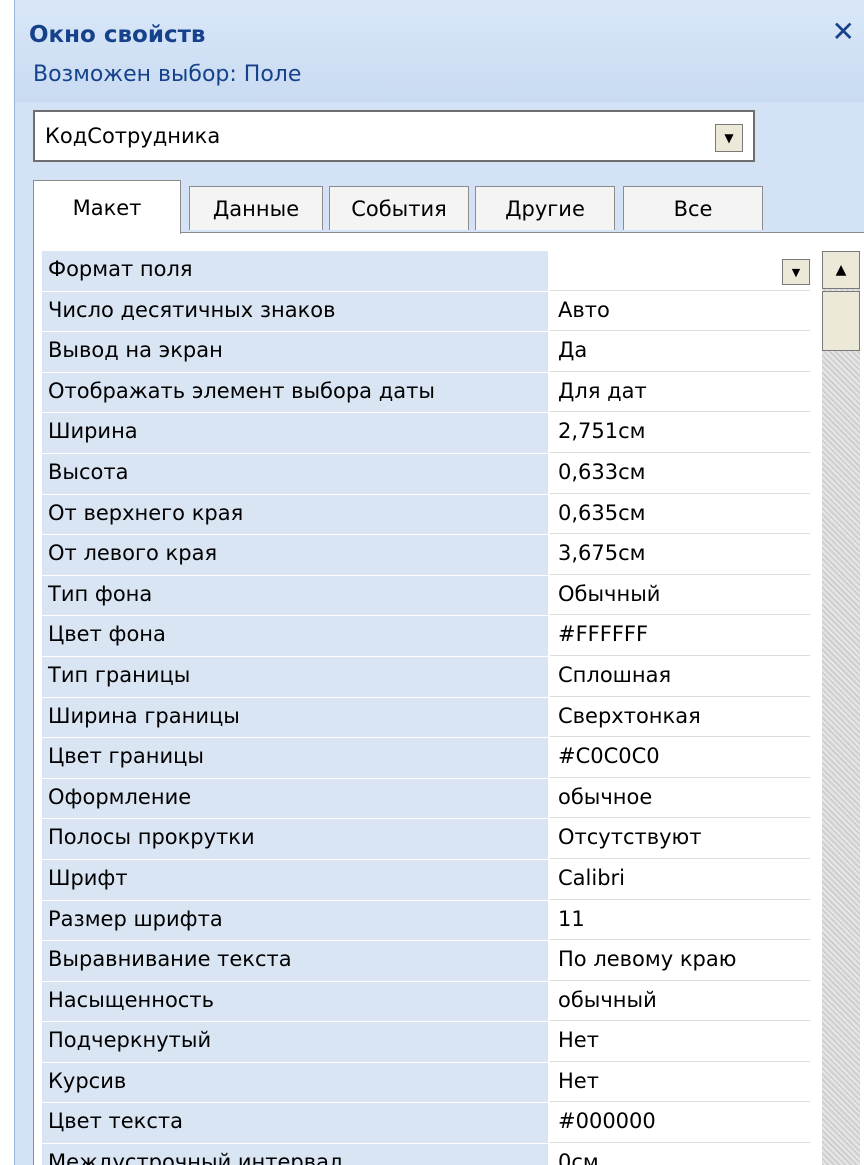  What do you see at coordinates (426, 596) in the screenshot?
I see `property-row: Тип фона Обычный` at bounding box center [426, 596].